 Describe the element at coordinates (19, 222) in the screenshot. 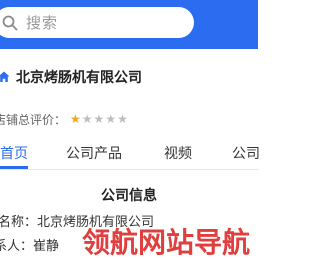

I see `info-label: 名称：` at that location.